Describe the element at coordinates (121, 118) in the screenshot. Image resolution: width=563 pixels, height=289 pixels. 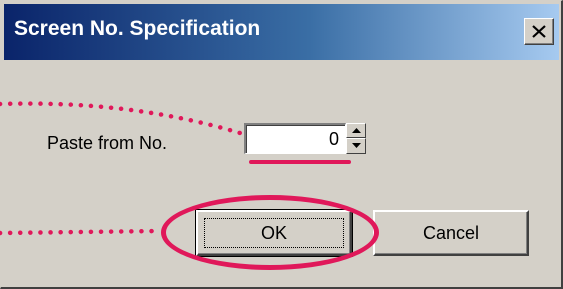
I see `leader-line-paste` at that location.